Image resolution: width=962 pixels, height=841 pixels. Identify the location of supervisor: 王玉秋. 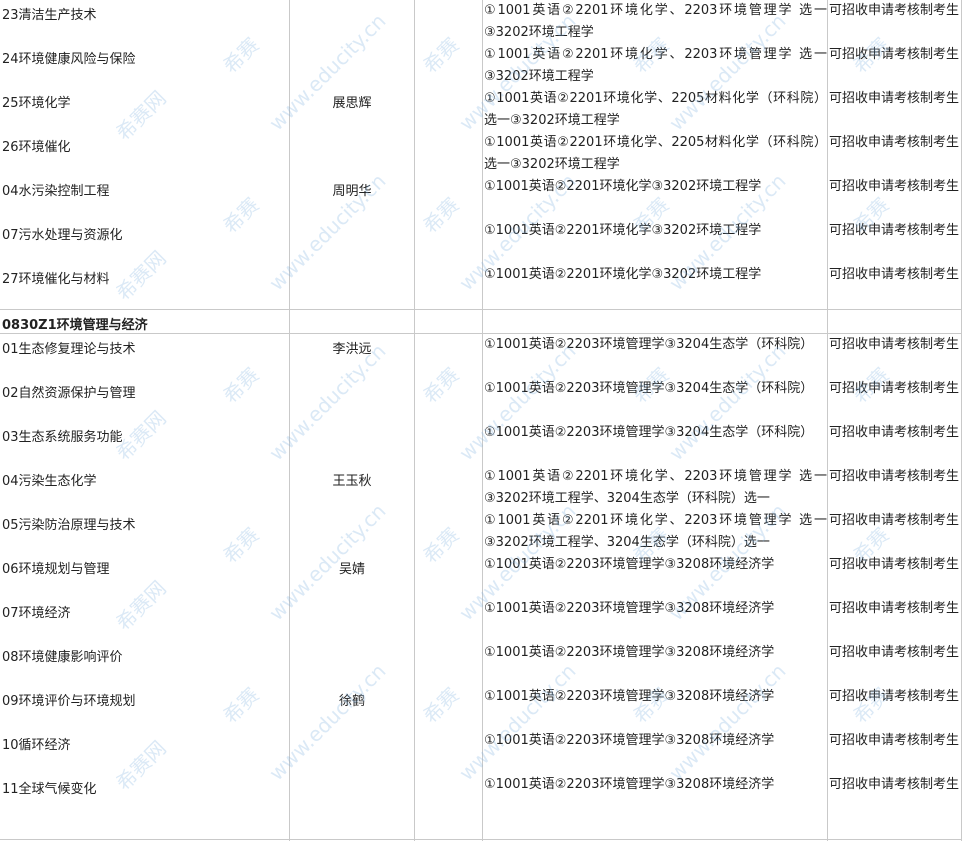
(352, 481).